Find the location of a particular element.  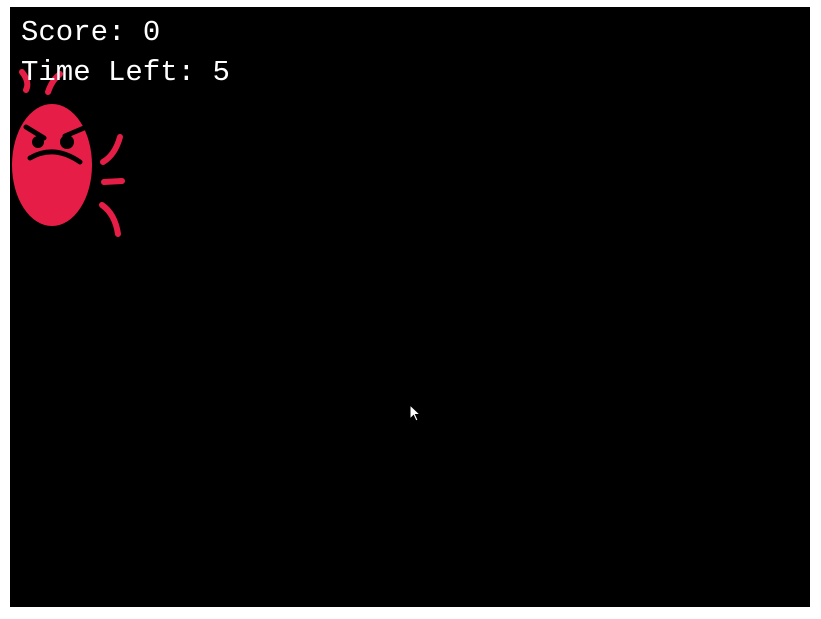

time-left-label: Time Left: is located at coordinates (108, 72).